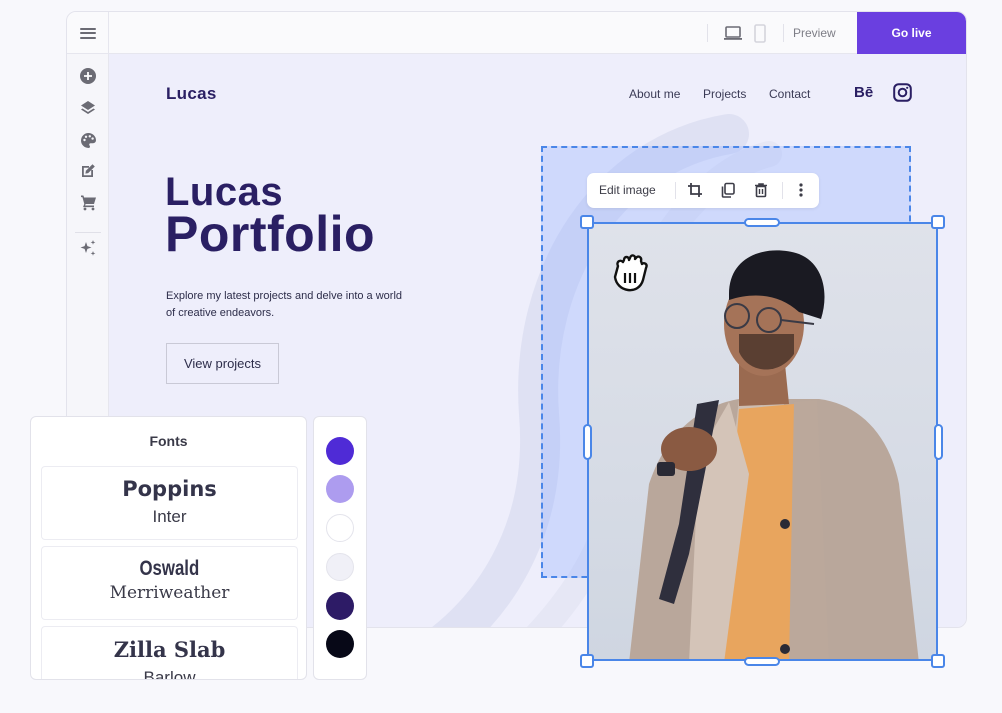 The height and width of the screenshot is (713, 1002). I want to click on delete-button, so click(761, 190).